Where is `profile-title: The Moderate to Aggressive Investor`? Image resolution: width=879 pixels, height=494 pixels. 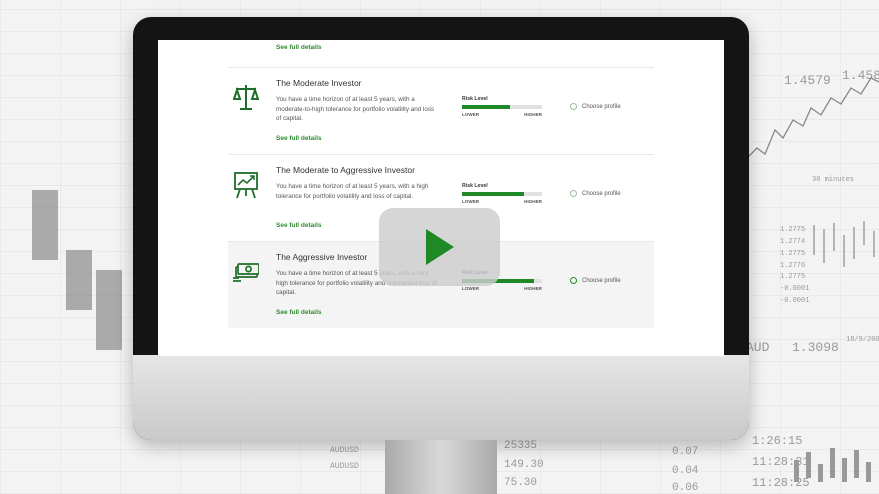
profile-title: The Moderate to Aggressive Investor is located at coordinates (345, 170).